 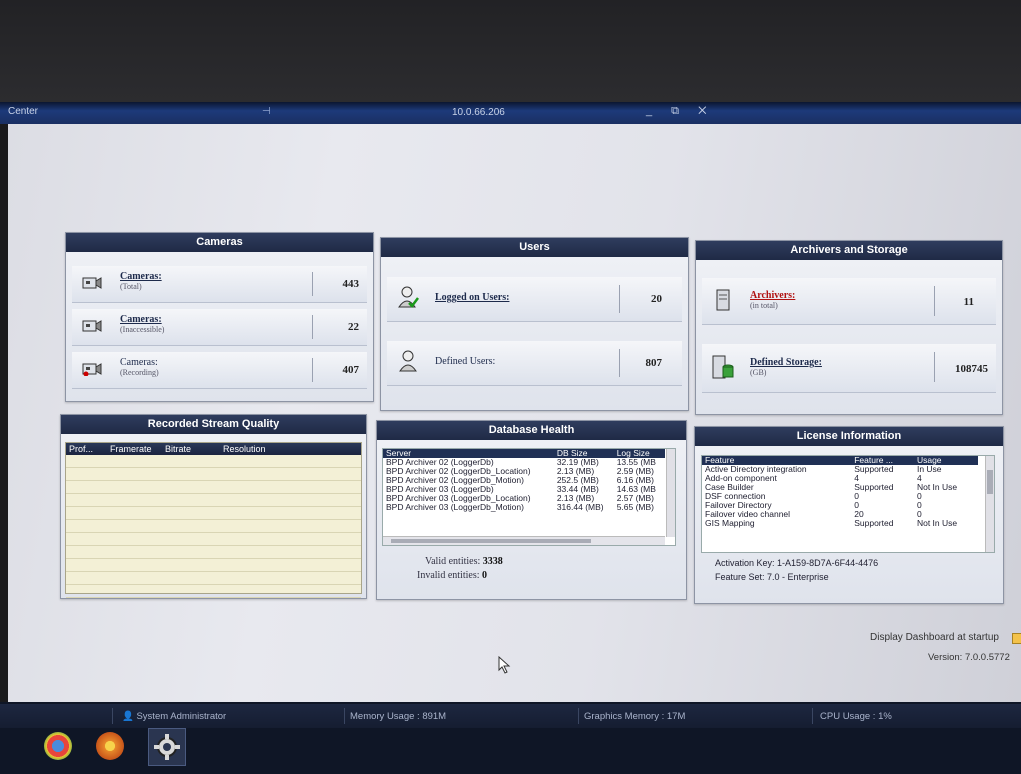 I want to click on gear-icon, so click(x=167, y=747).